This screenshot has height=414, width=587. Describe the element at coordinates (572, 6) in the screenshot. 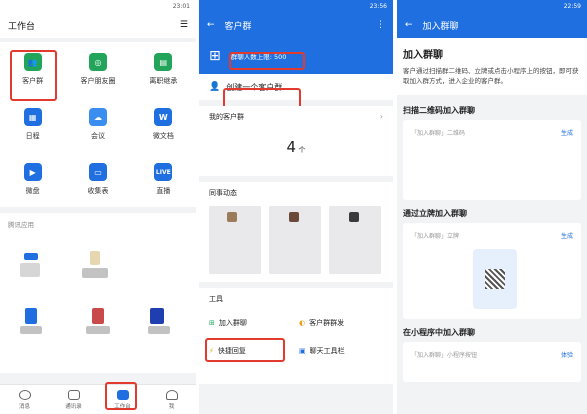

I see `status-time: 22:59` at that location.